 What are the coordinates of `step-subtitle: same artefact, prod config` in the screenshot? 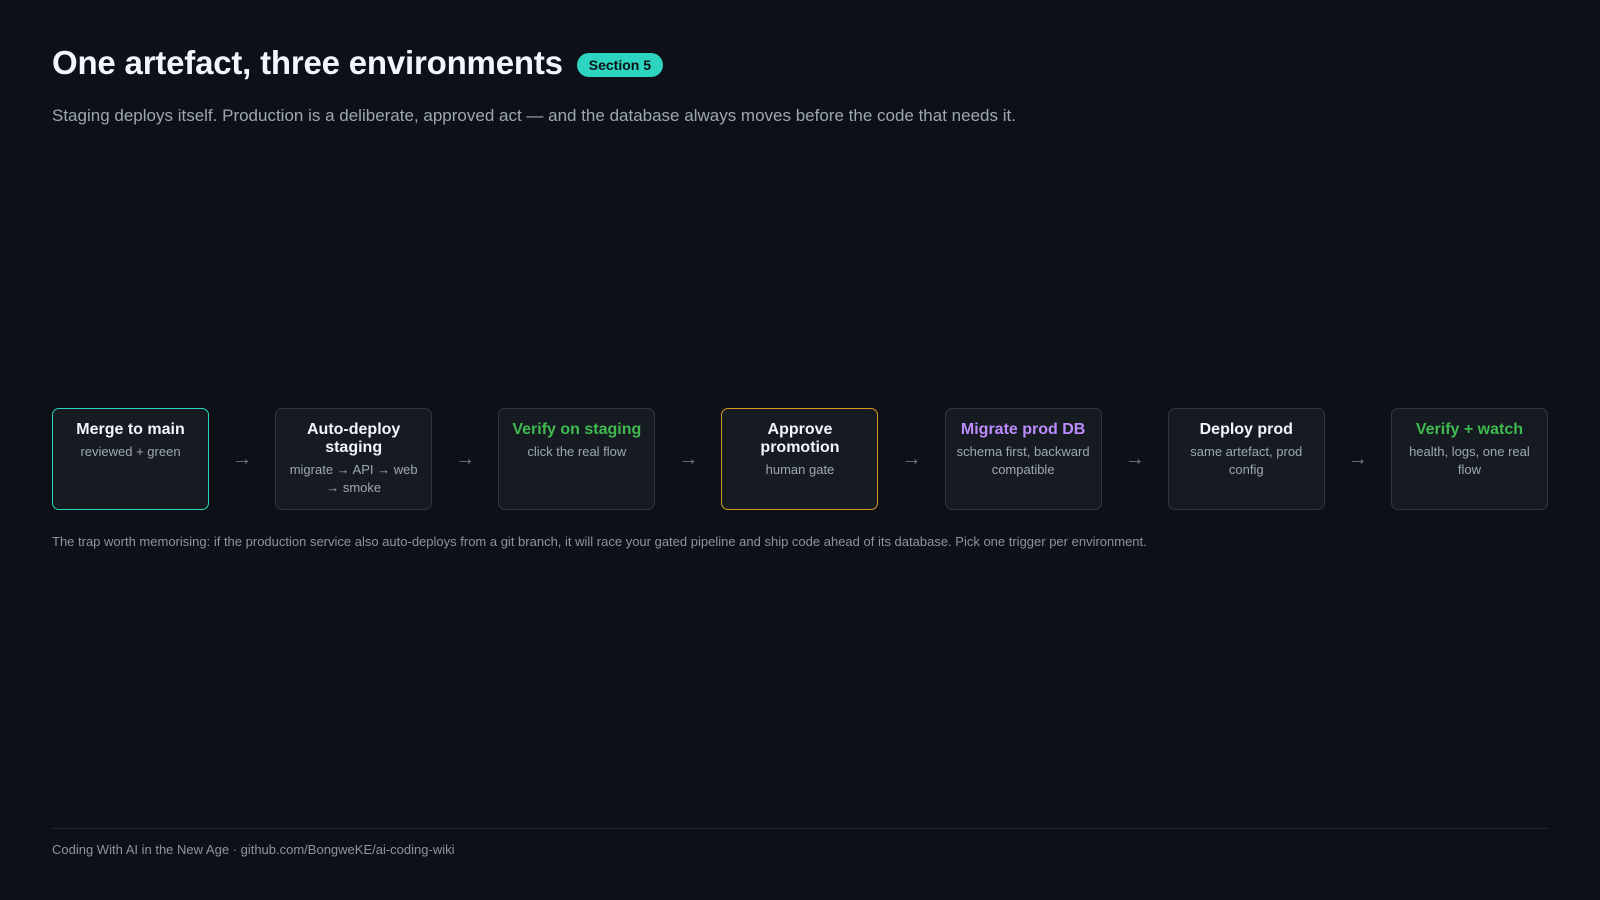 It's located at (1246, 460).